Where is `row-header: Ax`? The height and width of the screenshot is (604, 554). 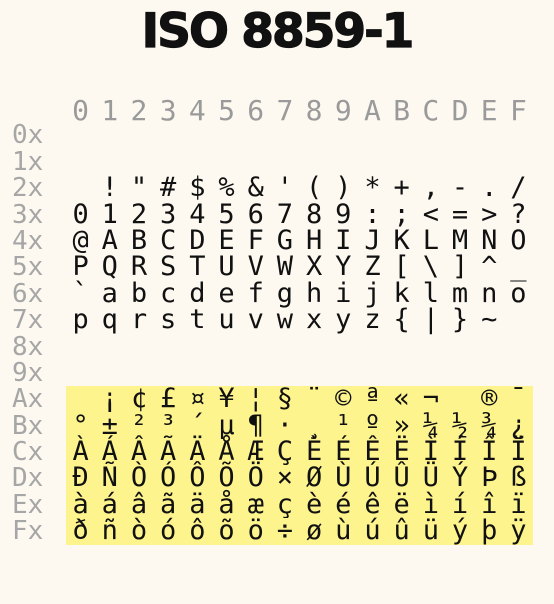
row-header: Ax is located at coordinates (28, 399).